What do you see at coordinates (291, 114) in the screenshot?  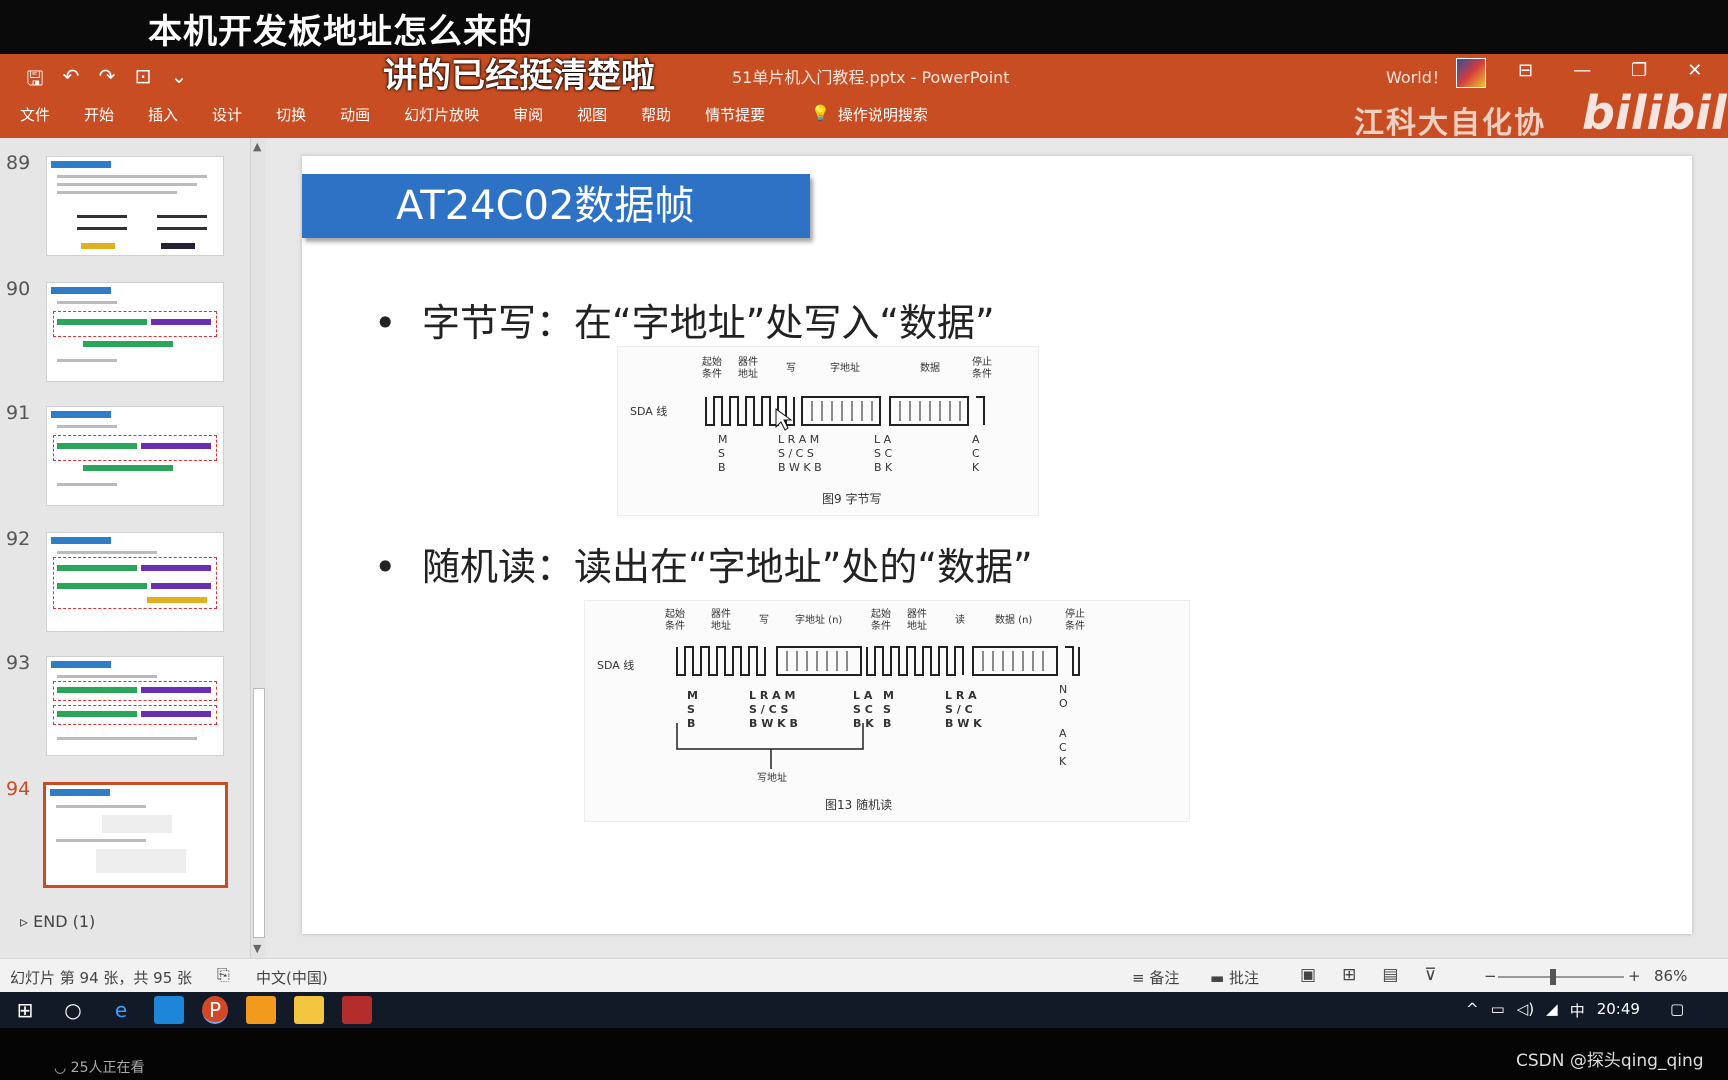 I see `tab-transitions: 切换` at bounding box center [291, 114].